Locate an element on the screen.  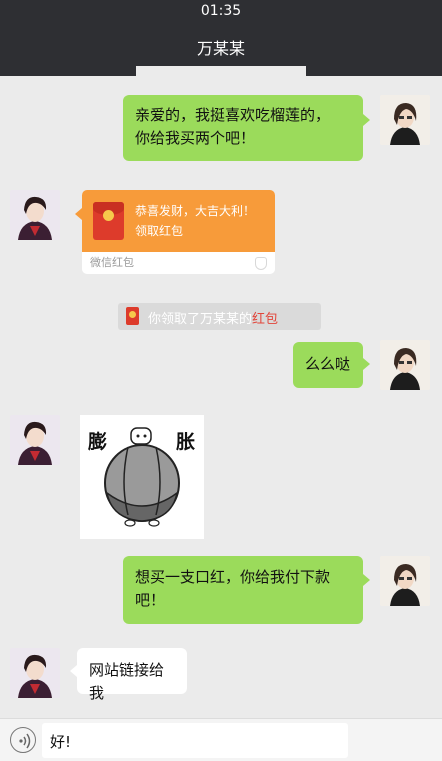
message-input: 好! is located at coordinates (195, 740).